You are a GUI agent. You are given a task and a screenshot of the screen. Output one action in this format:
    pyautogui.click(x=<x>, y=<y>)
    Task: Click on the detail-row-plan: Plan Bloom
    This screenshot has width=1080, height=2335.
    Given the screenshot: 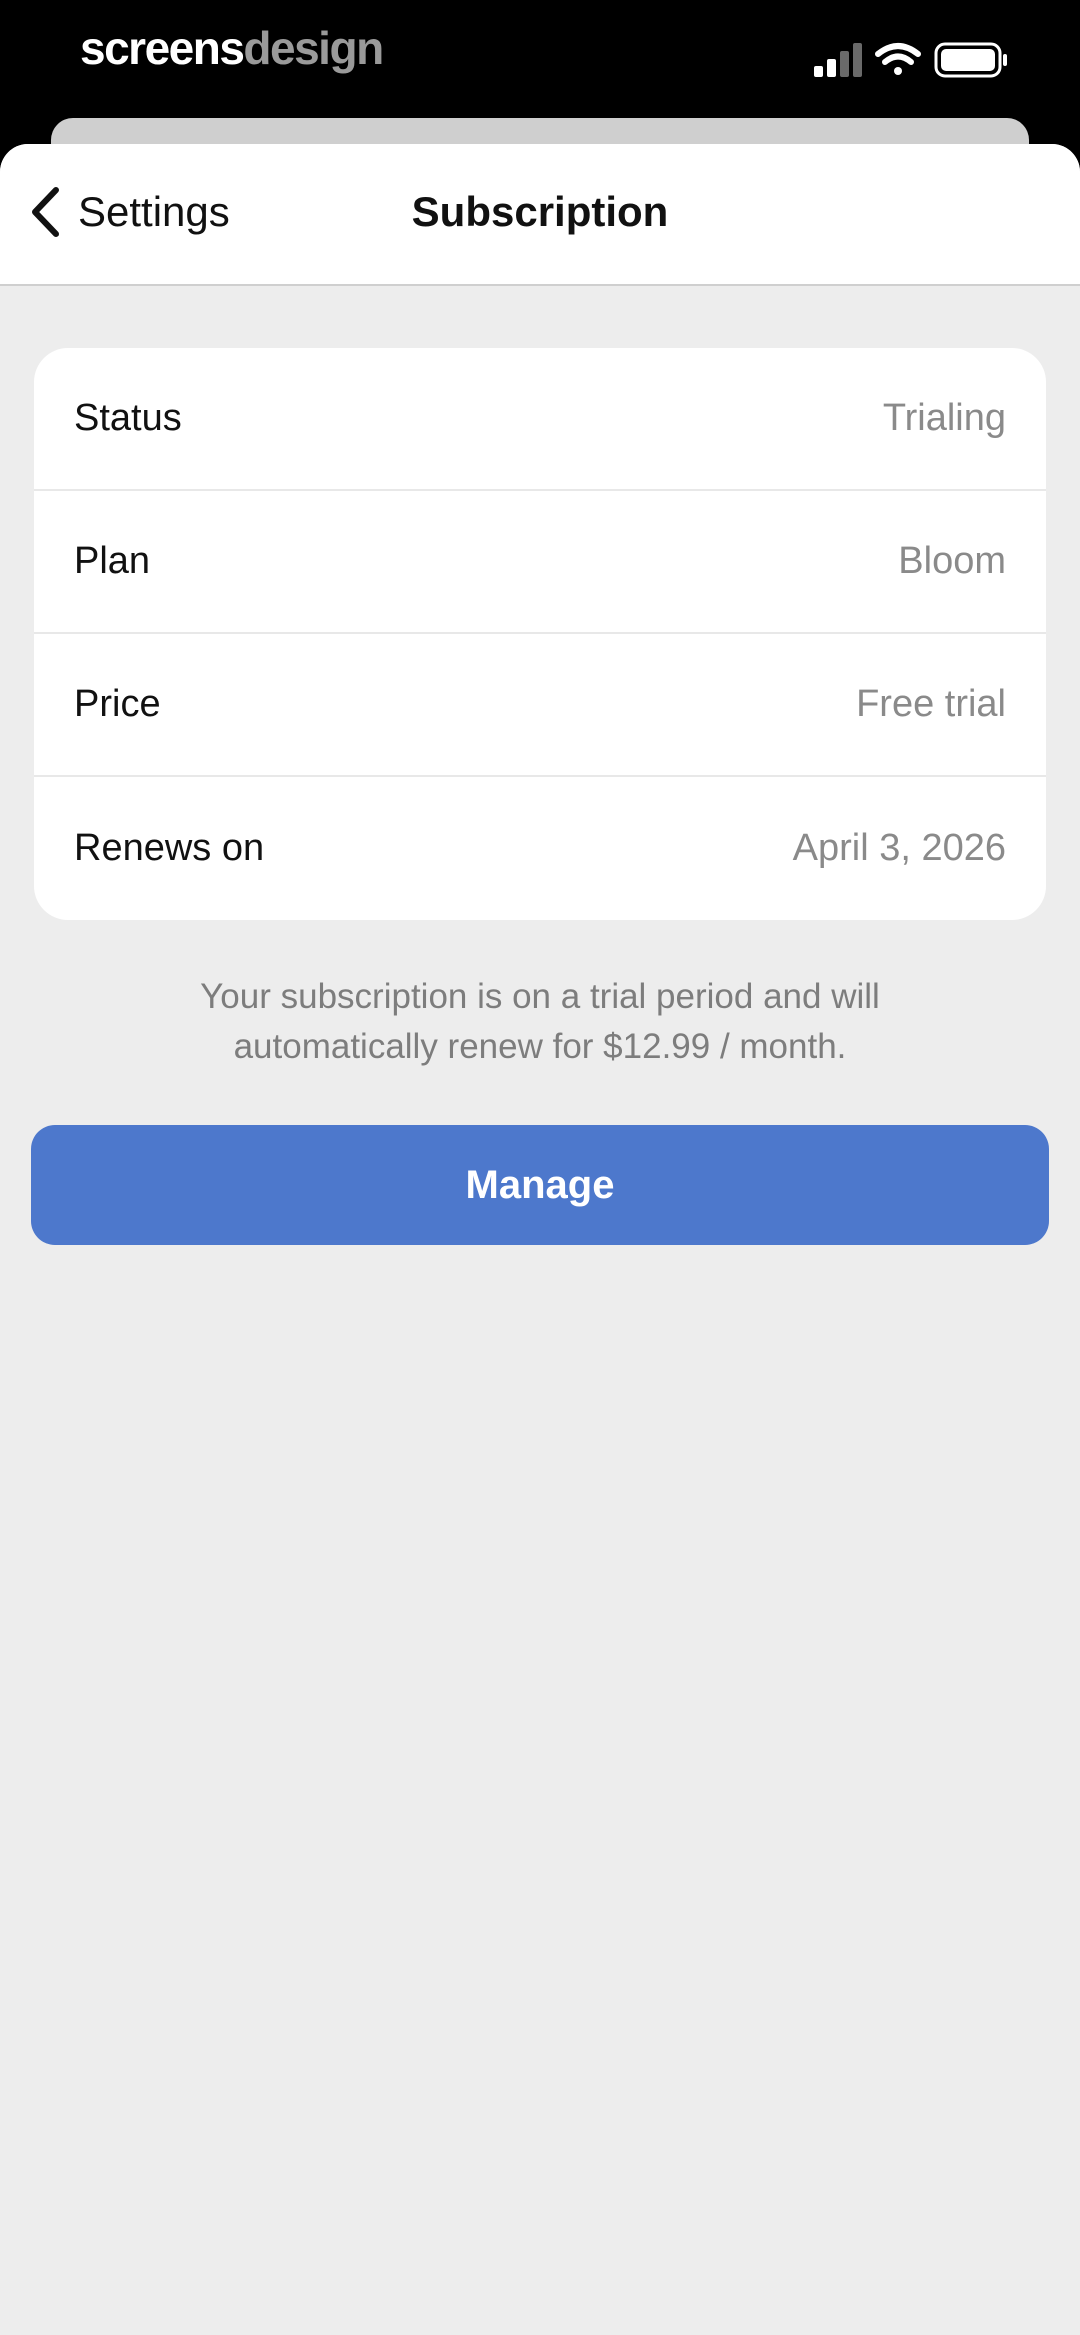 What is the action you would take?
    pyautogui.click(x=540, y=562)
    